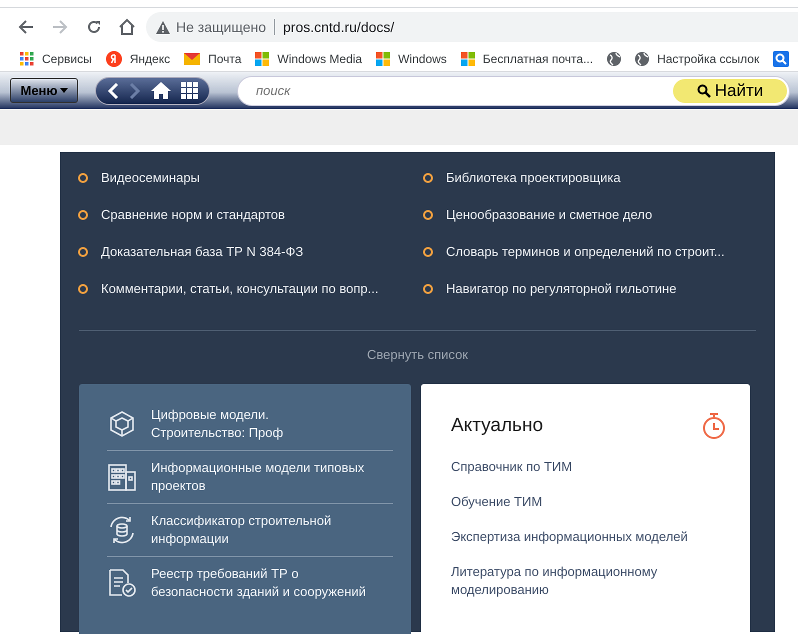 The height and width of the screenshot is (634, 798). Describe the element at coordinates (265, 530) in the screenshot. I see `service-link: Классификатор строительной информации` at that location.